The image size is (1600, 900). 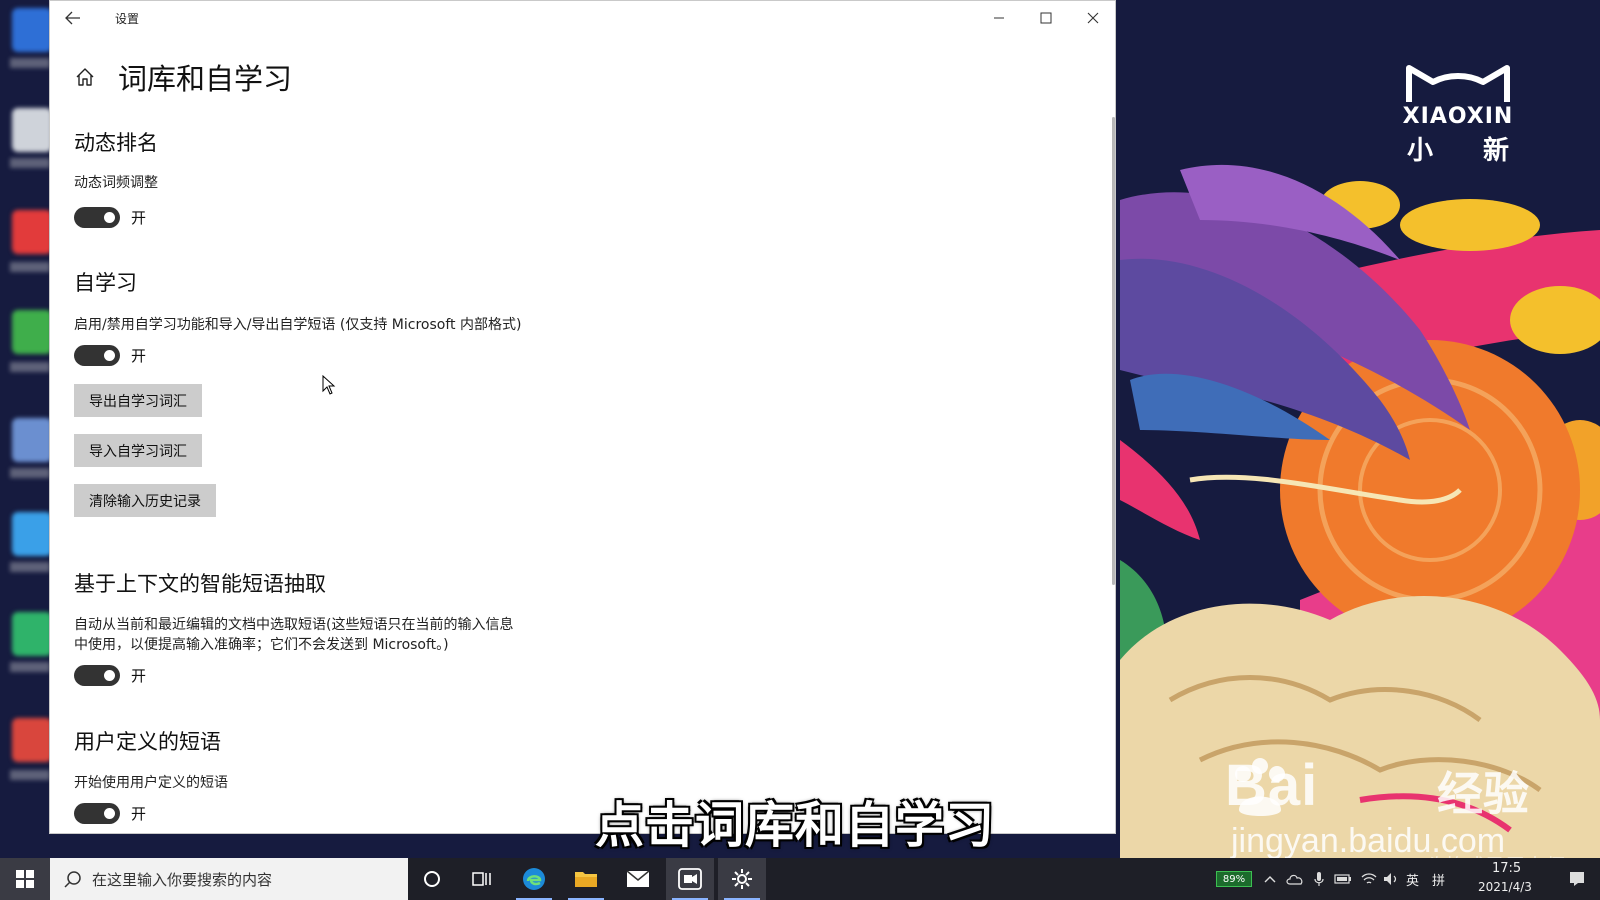 I want to click on cortana-button, so click(x=432, y=879).